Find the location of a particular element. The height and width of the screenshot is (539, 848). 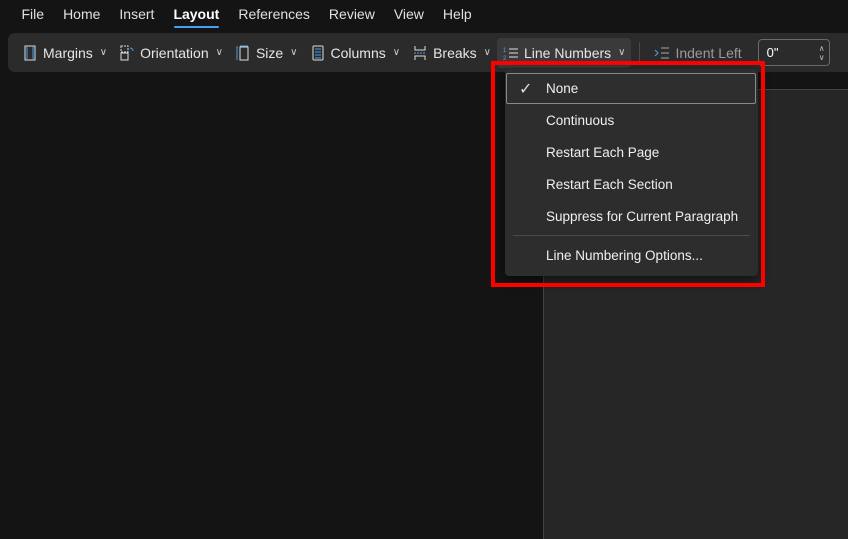

columns-button: Columns ∨ is located at coordinates (355, 53).